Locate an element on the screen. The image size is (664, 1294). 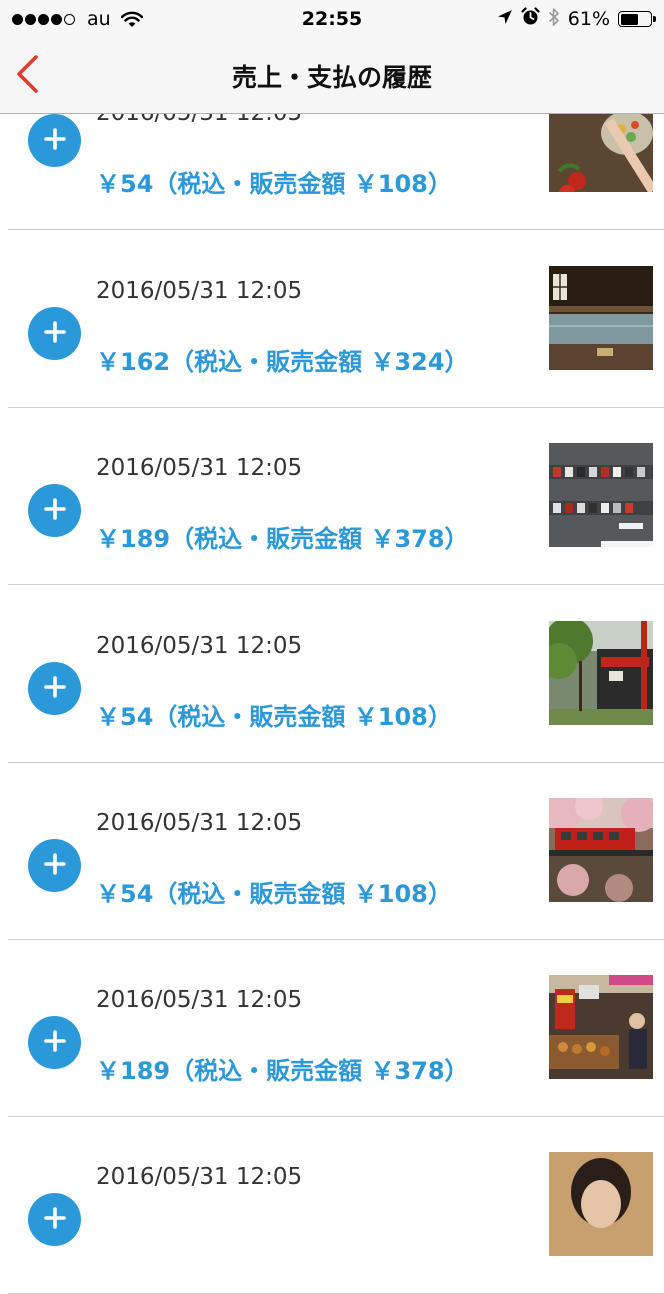
status-left: au is located at coordinates (77, 19).